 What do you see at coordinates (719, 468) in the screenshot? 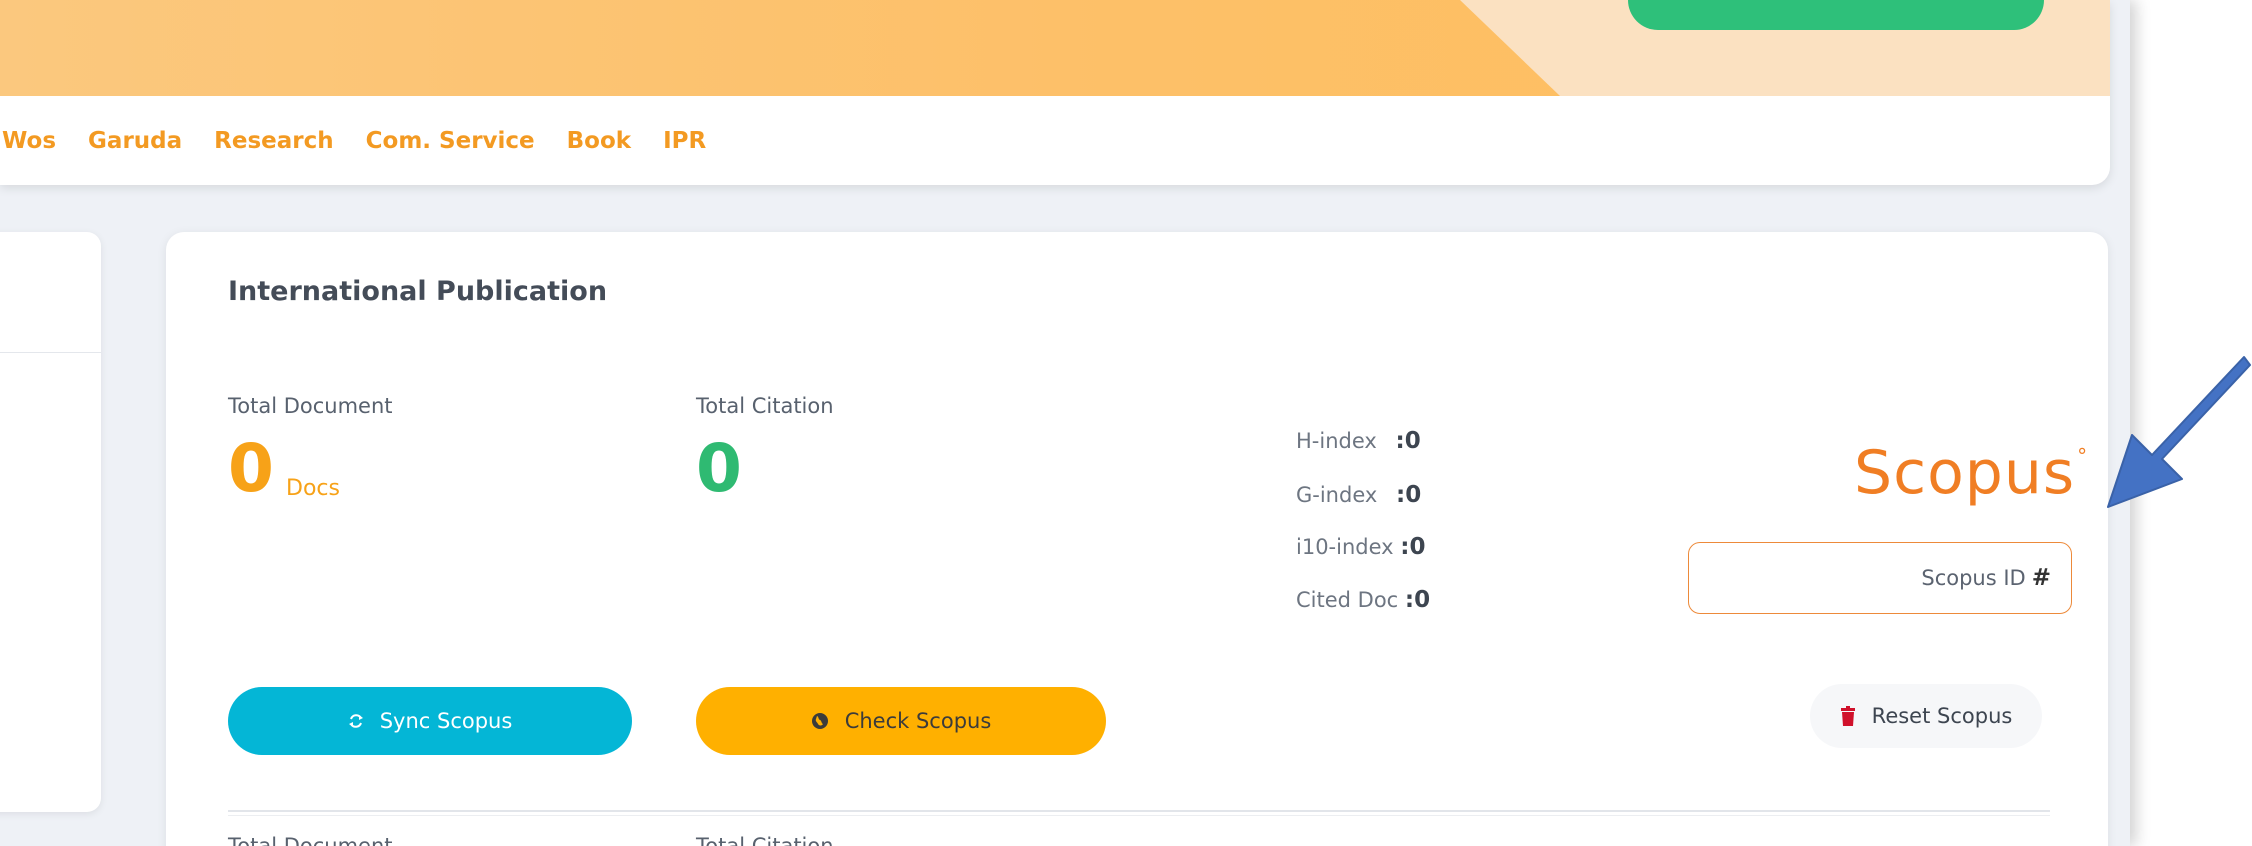
I see `total-citation-value: 0` at bounding box center [719, 468].